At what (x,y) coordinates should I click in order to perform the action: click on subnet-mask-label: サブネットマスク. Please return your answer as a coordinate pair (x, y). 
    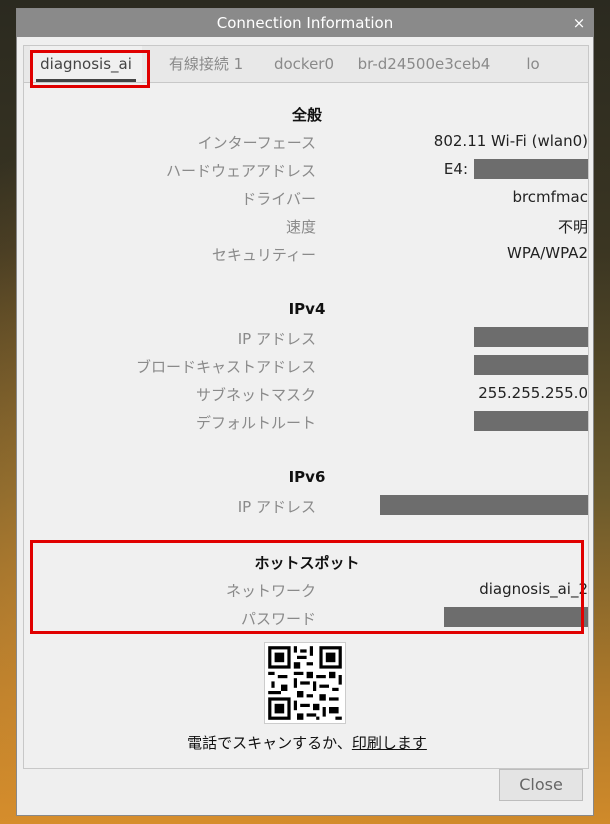
    Looking at the image, I should click on (255, 395).